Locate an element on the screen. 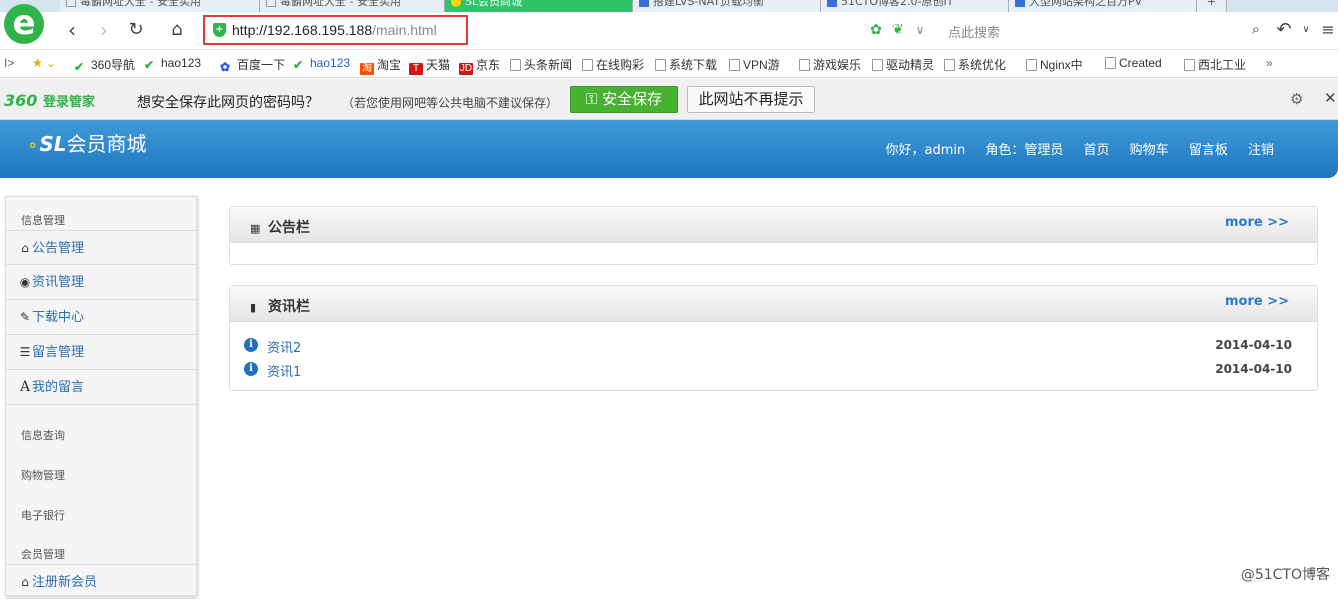 The width and height of the screenshot is (1338, 600). address-bar: + http://192.168.195.188/main.html is located at coordinates (335, 30).